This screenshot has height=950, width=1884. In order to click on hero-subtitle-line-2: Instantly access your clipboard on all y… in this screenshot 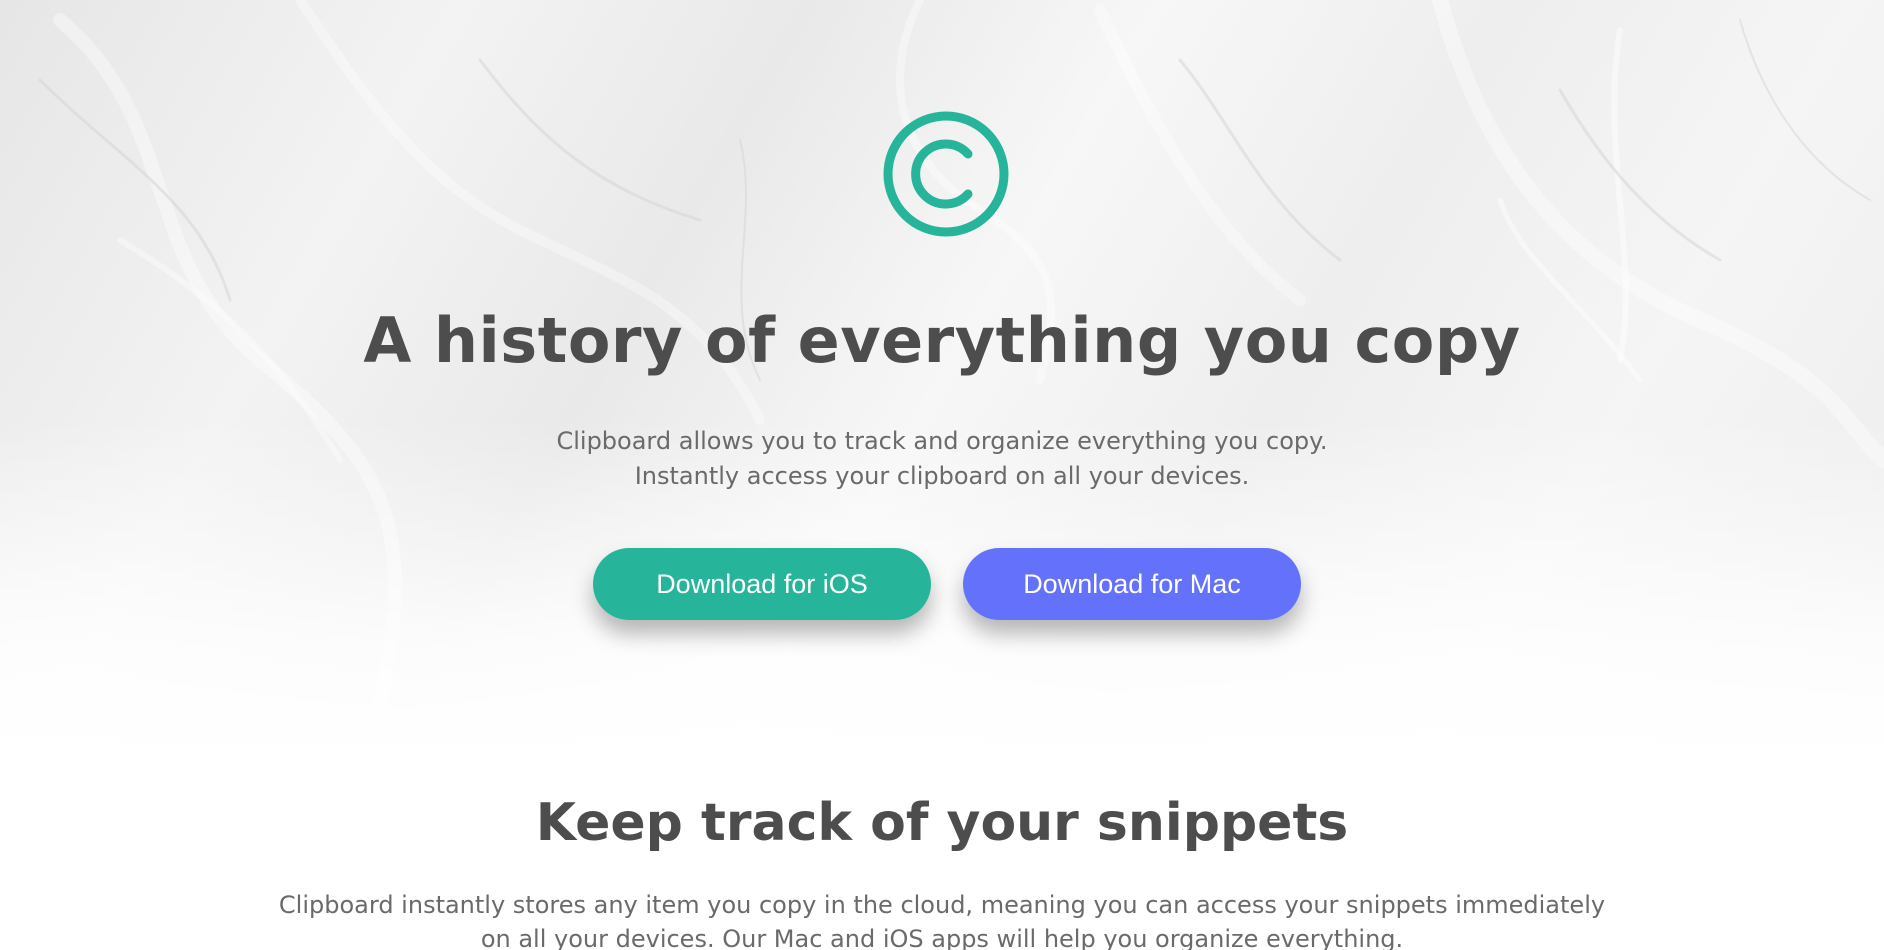, I will do `click(942, 476)`.